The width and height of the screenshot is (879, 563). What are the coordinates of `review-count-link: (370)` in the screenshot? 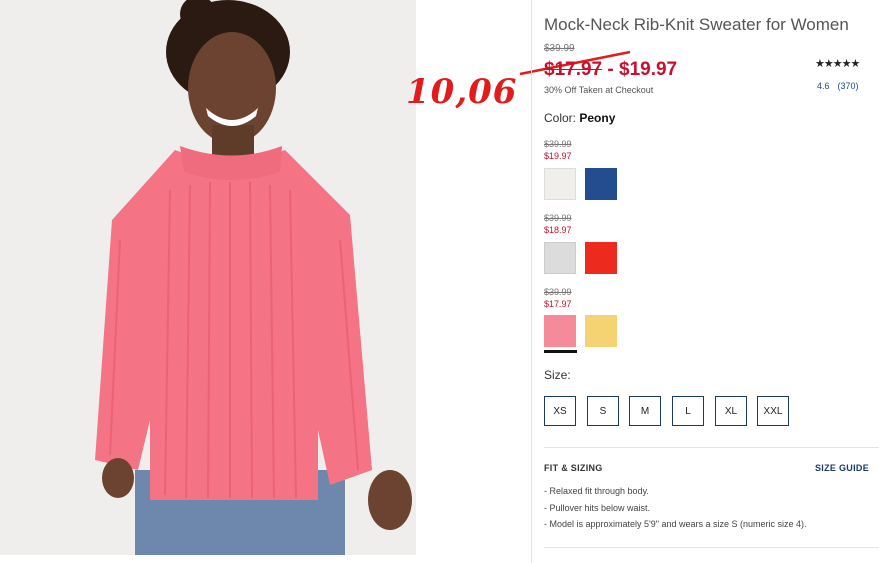 It's located at (848, 86).